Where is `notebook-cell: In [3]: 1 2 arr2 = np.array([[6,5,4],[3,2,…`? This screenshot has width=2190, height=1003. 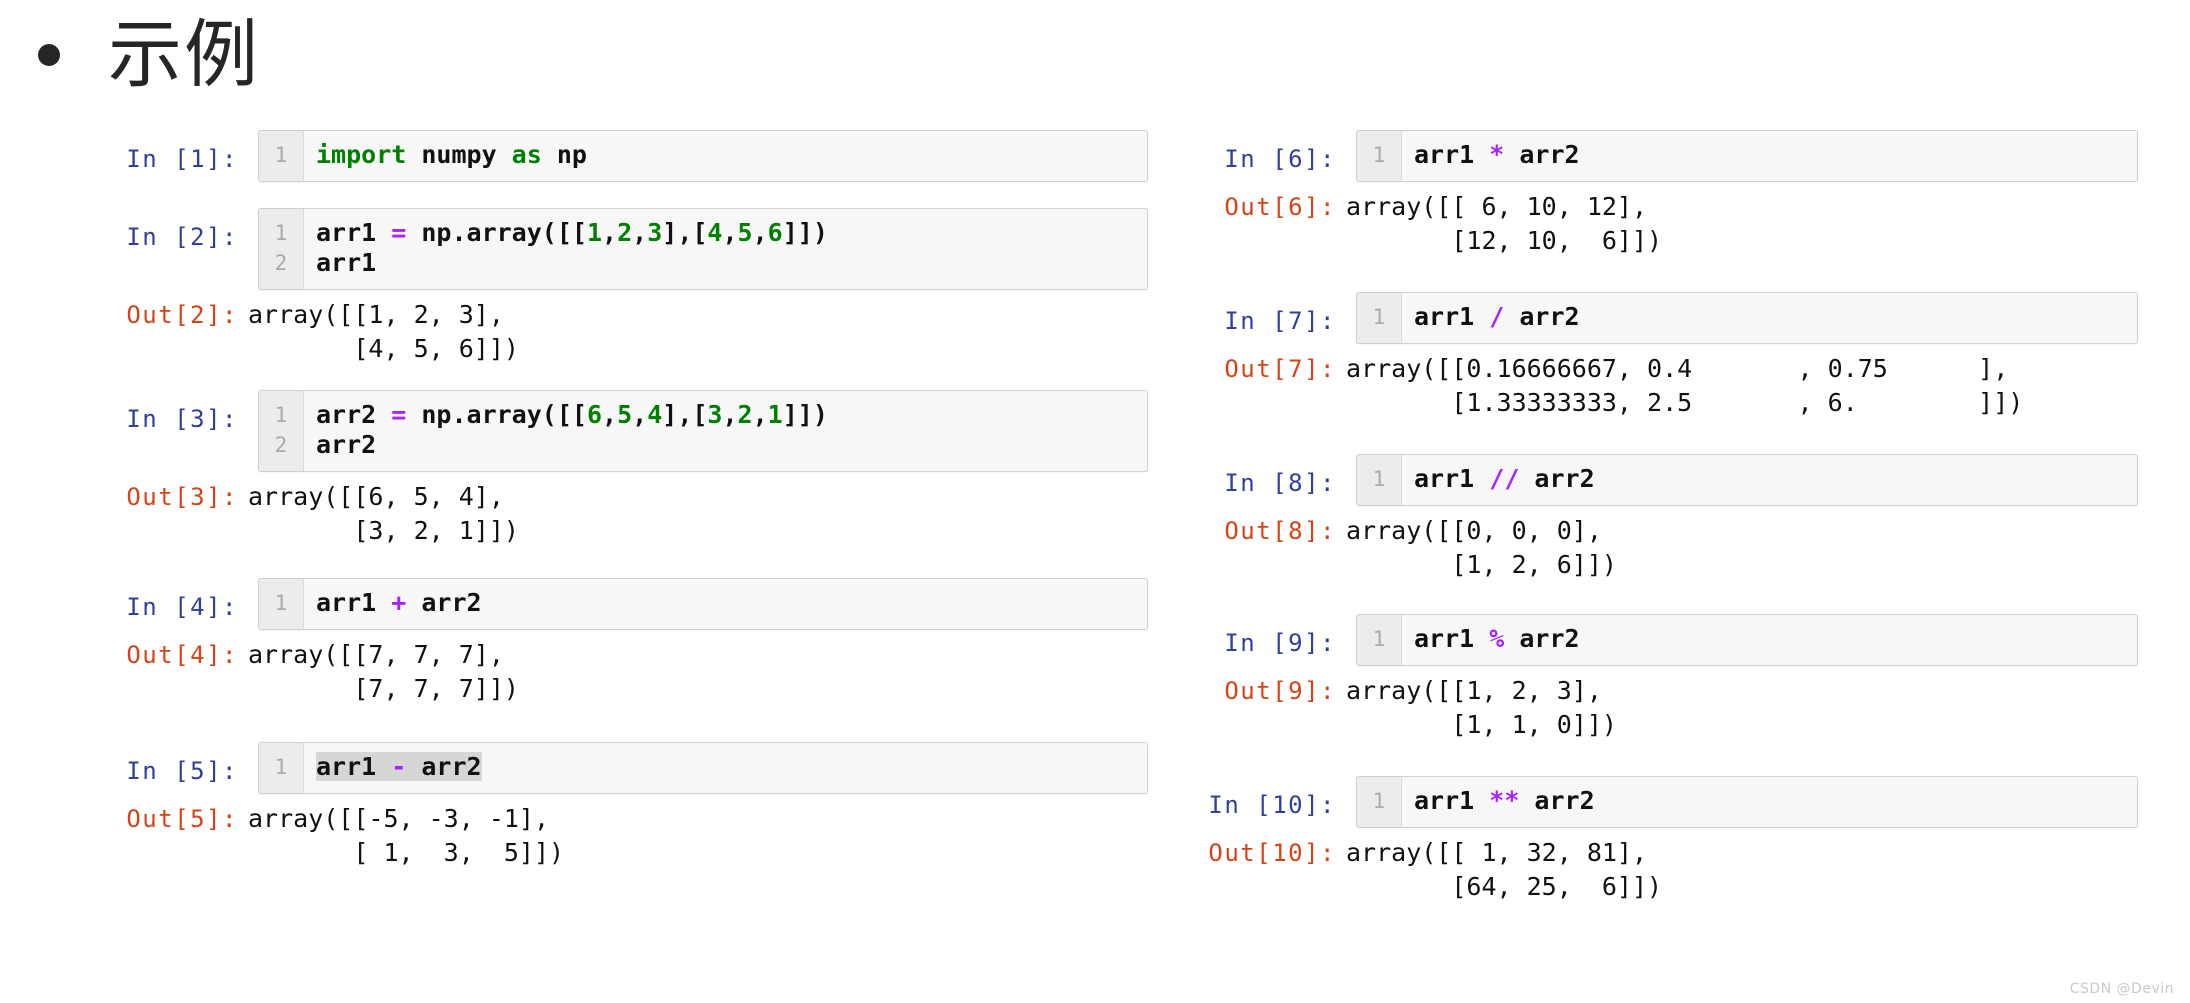
notebook-cell: In [3]: 1 2 arr2 = np.array([[6,5,4],[3,2,… is located at coordinates (633, 469).